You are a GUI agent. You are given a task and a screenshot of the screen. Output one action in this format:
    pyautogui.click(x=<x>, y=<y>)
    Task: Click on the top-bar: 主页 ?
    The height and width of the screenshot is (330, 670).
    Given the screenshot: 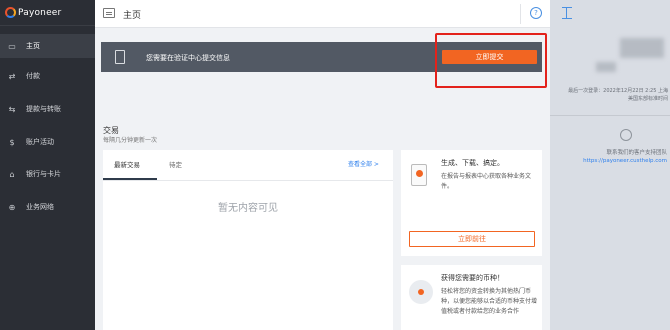 What is the action you would take?
    pyautogui.click(x=322, y=14)
    